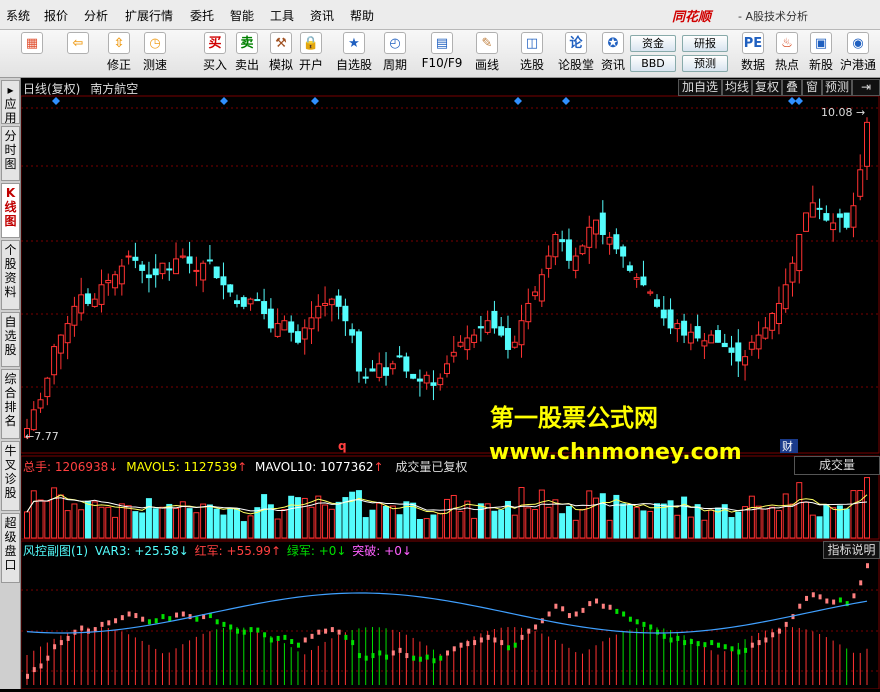 This screenshot has height=692, width=880. What do you see at coordinates (10, 336) in the screenshot?
I see `side-tab-label: 自选股` at bounding box center [10, 336].